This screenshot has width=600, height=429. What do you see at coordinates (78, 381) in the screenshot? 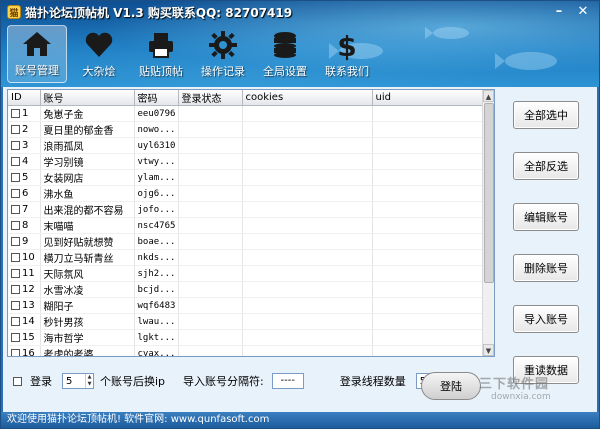
I see `switch-count-stepper: 5 ▲ ▼` at bounding box center [78, 381].